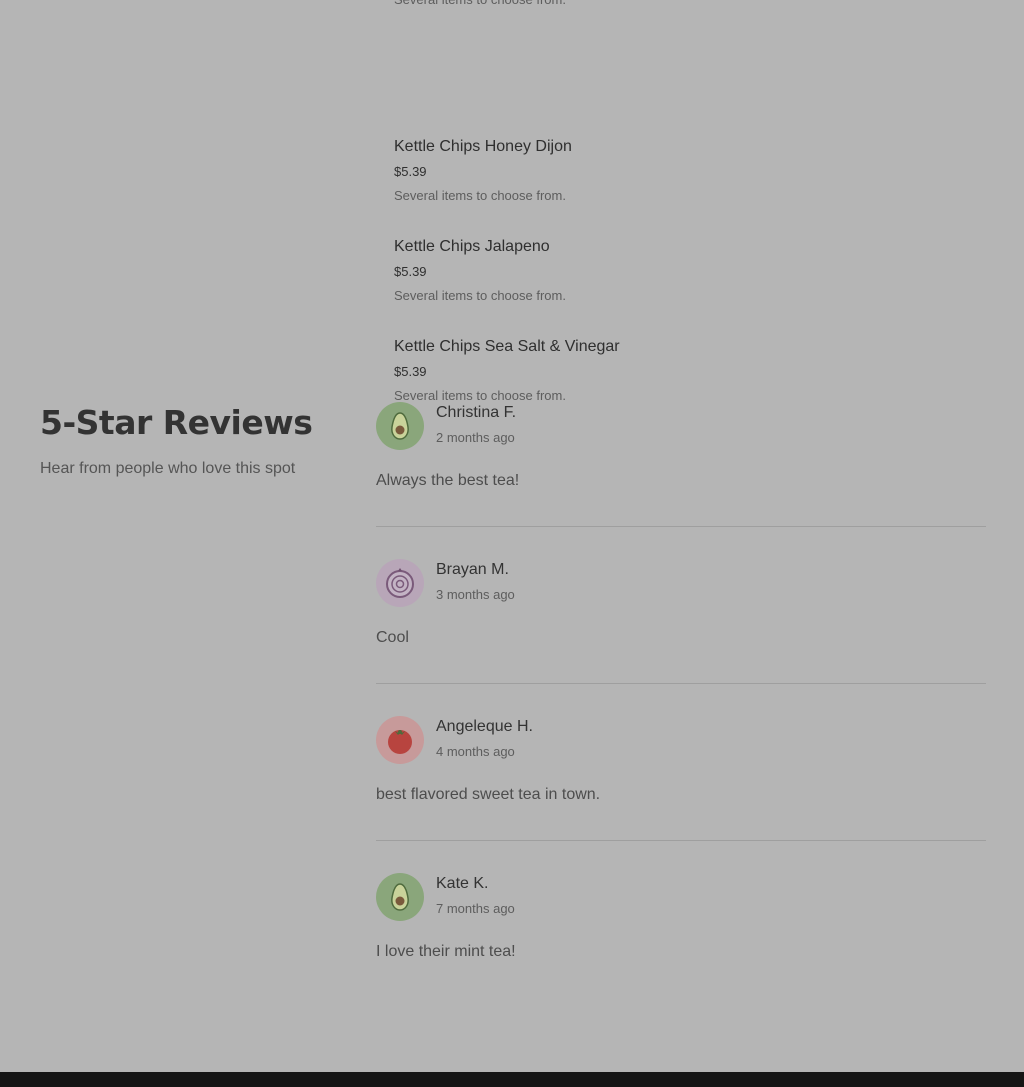 This screenshot has height=1087, width=1024. Describe the element at coordinates (392, 637) in the screenshot. I see `review-text: Cool` at that location.